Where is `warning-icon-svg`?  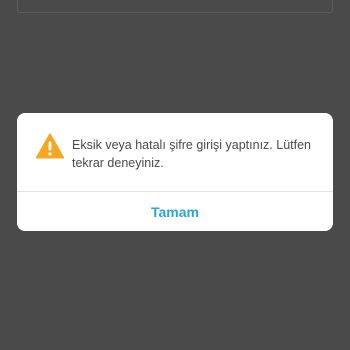
warning-icon-svg is located at coordinates (50, 146).